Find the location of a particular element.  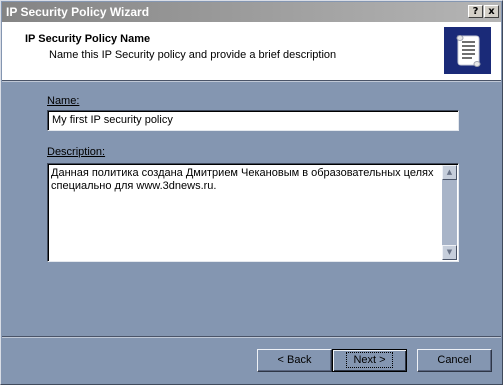

description-label-text: Description: is located at coordinates (76, 152).